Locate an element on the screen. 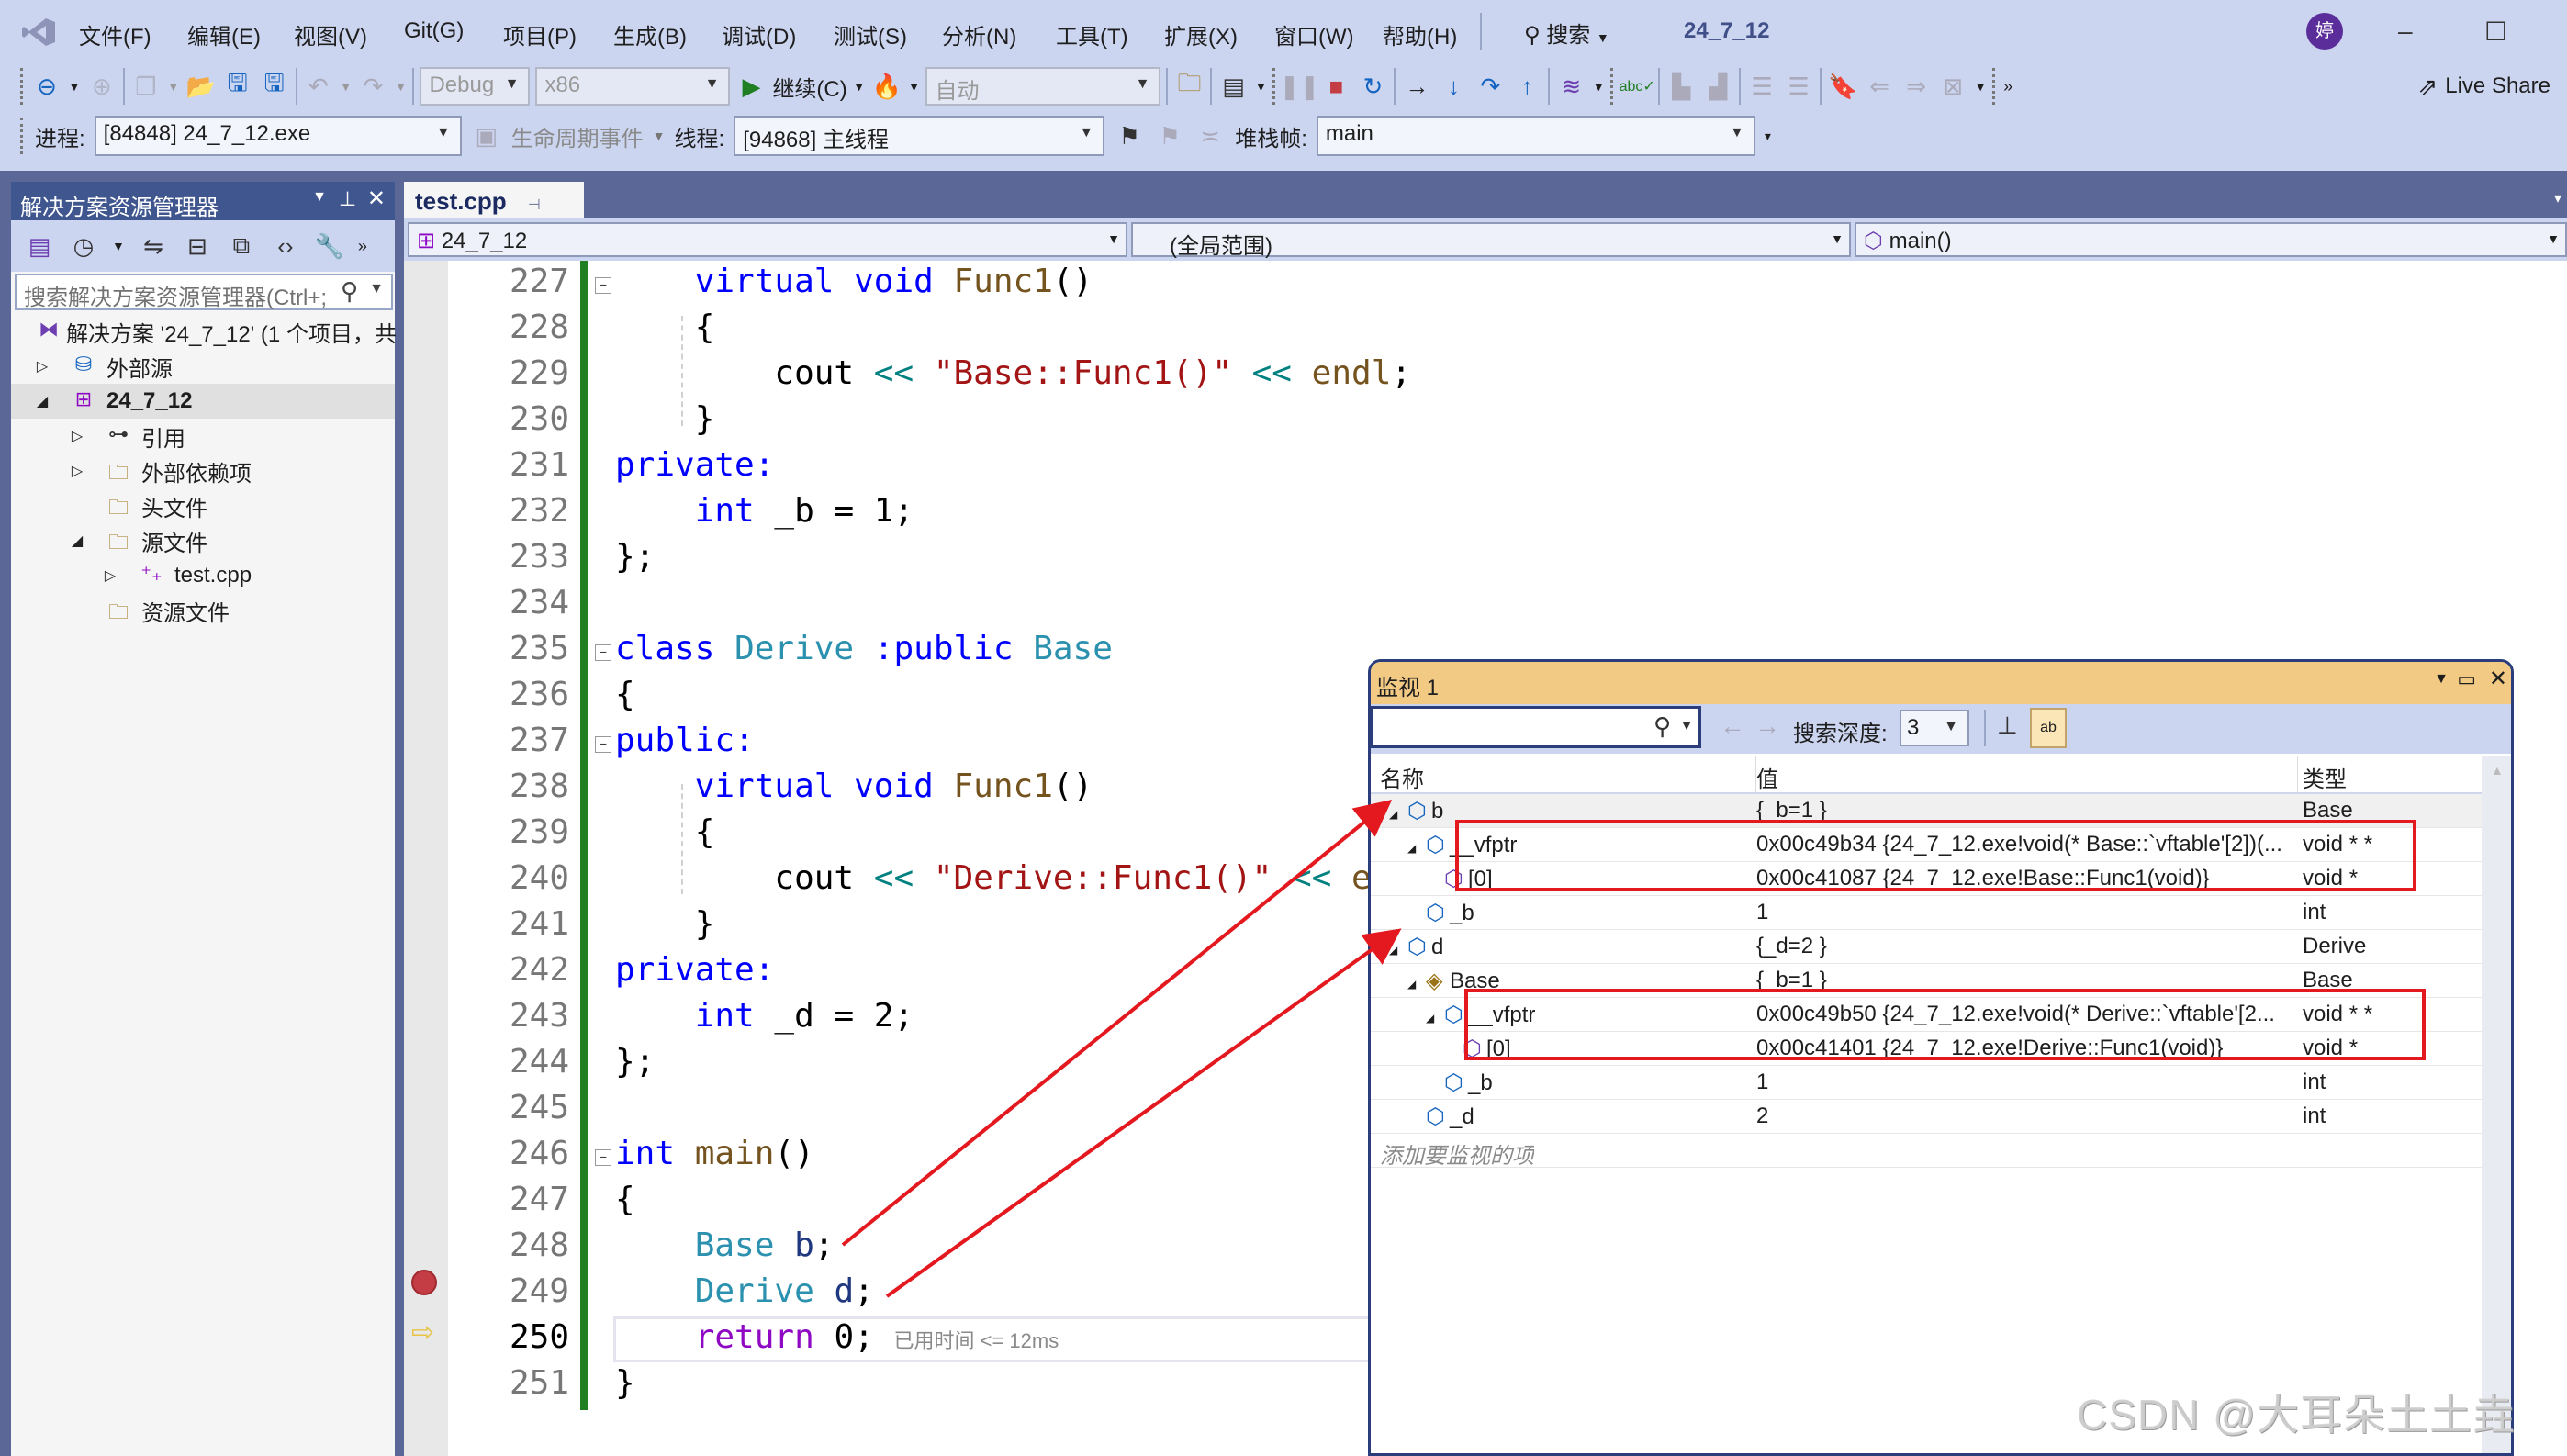 The width and height of the screenshot is (2567, 1456). auto-combo: 自动 ▼ is located at coordinates (1043, 86).